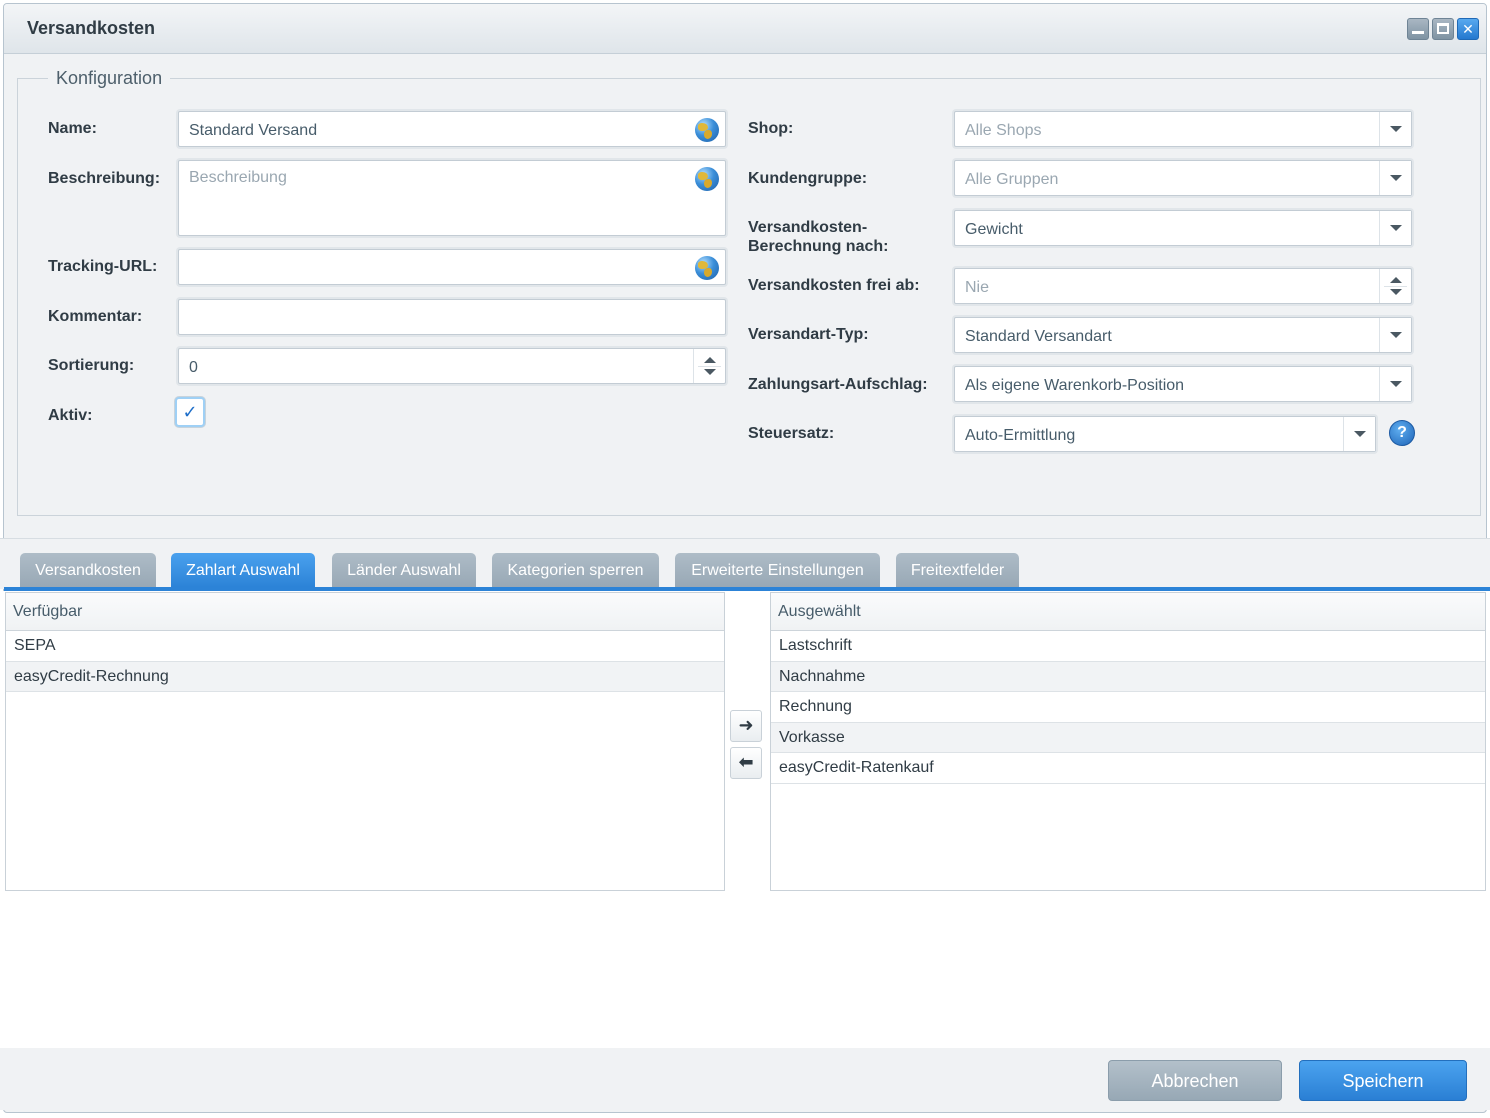 Image resolution: width=1490 pixels, height=1118 pixels. I want to click on description-placeholder: Beschreibung, so click(238, 177).